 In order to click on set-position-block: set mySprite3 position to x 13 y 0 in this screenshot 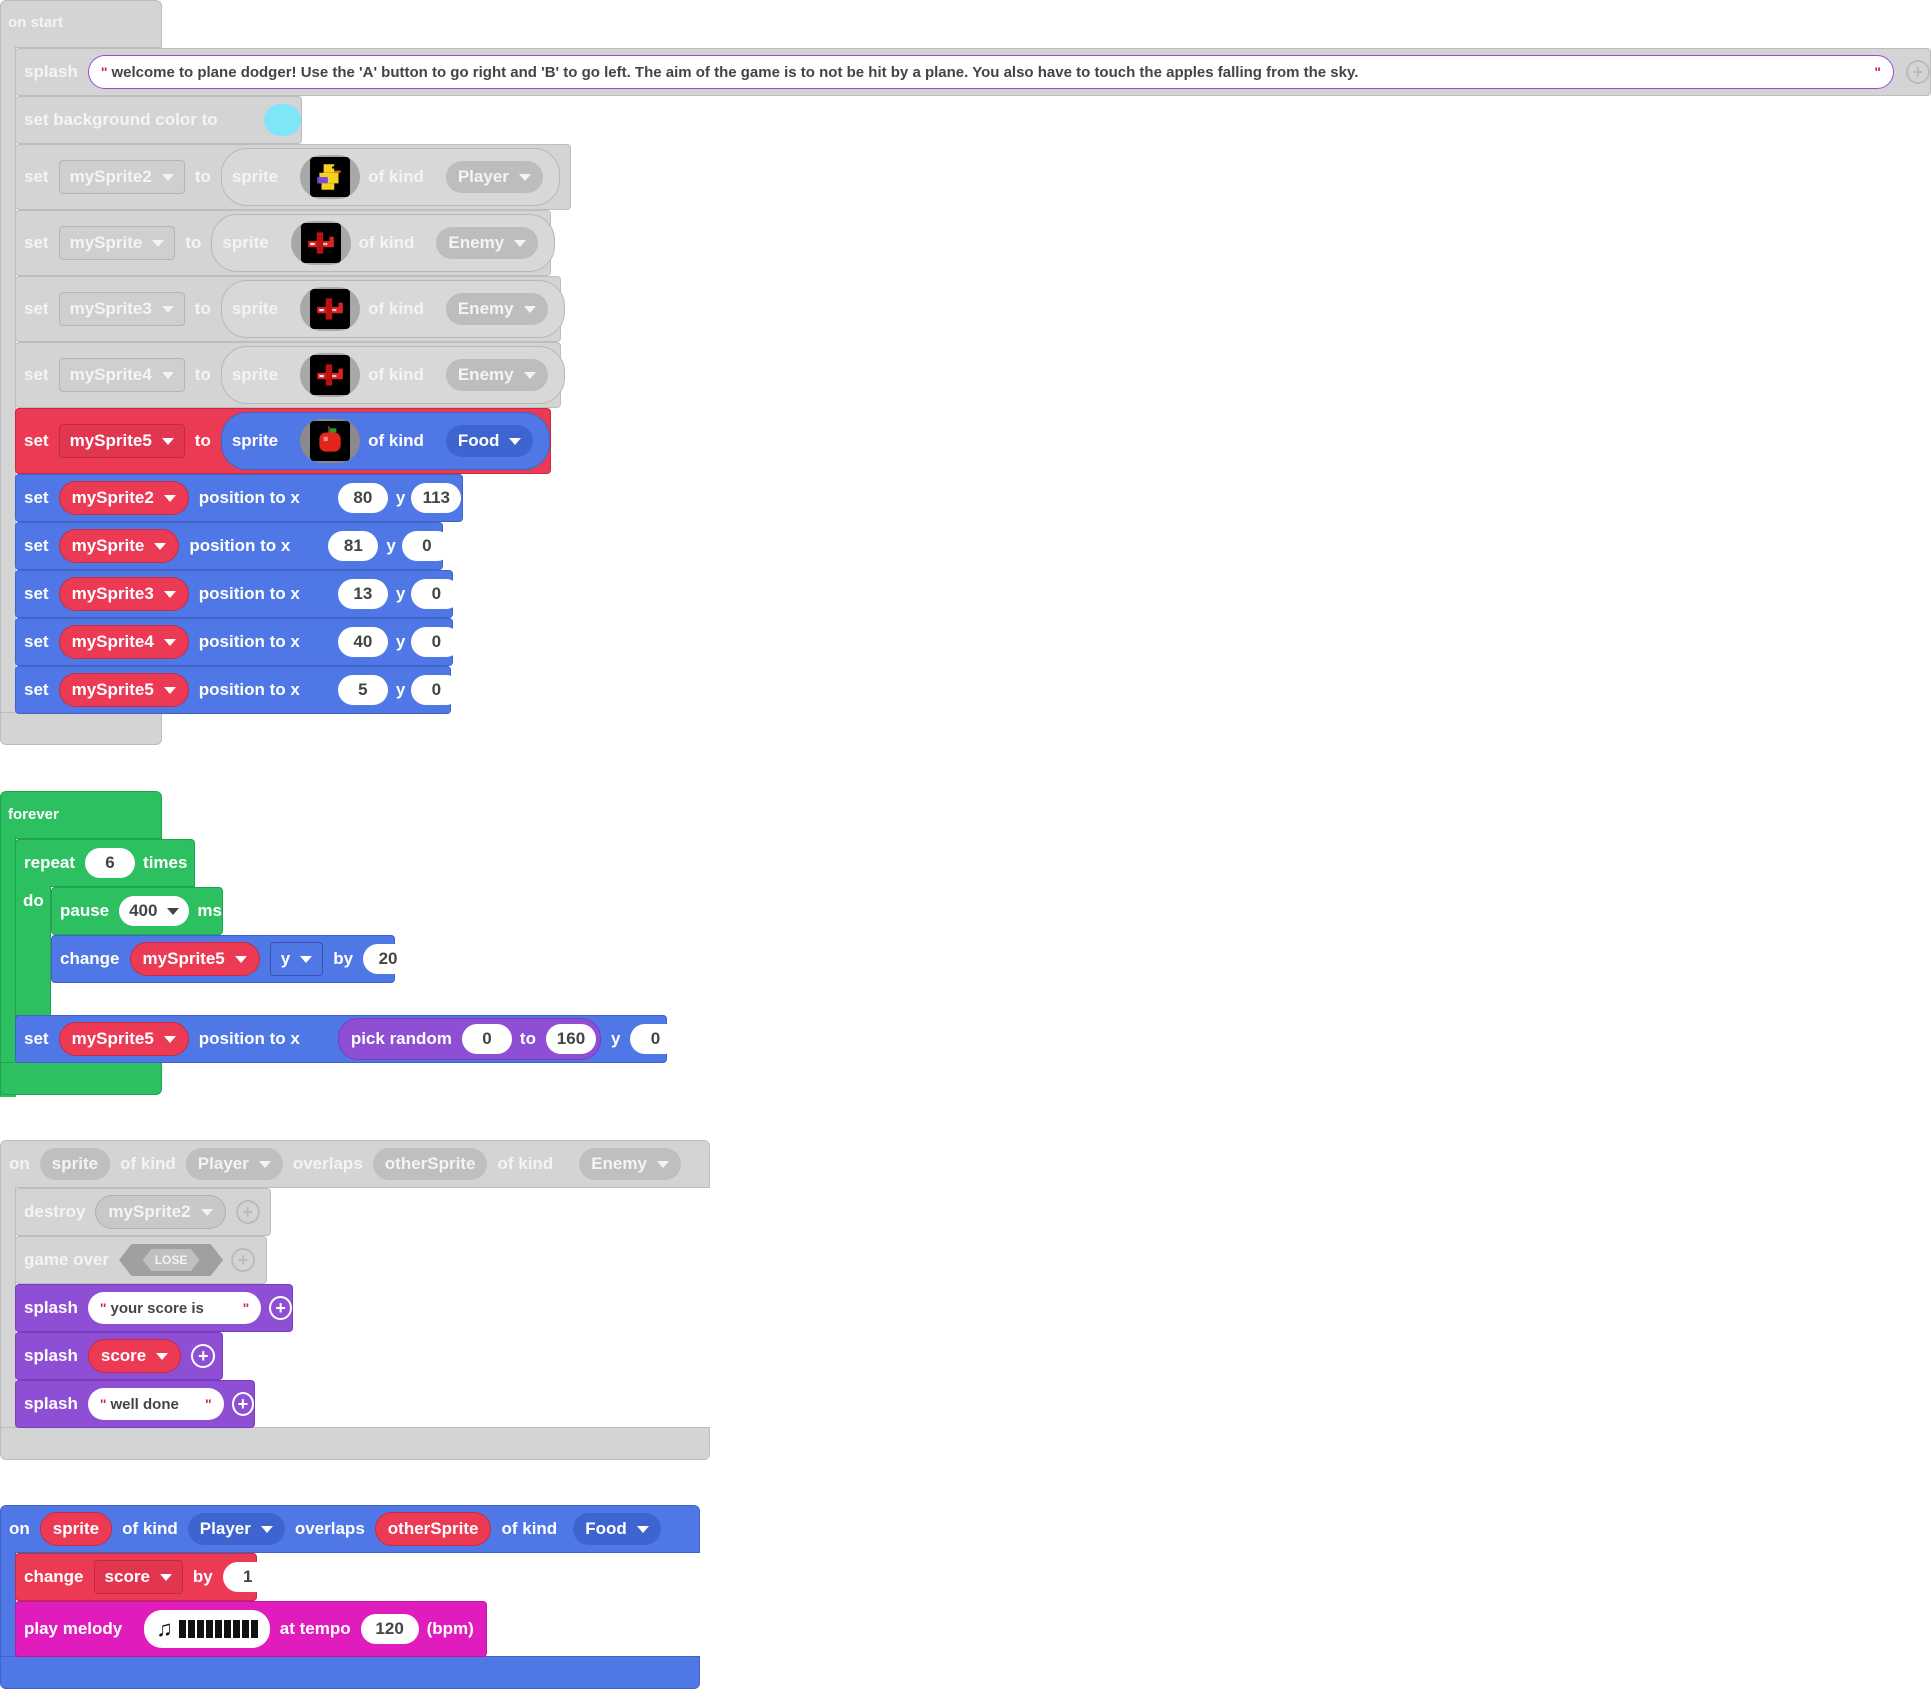, I will do `click(238, 594)`.